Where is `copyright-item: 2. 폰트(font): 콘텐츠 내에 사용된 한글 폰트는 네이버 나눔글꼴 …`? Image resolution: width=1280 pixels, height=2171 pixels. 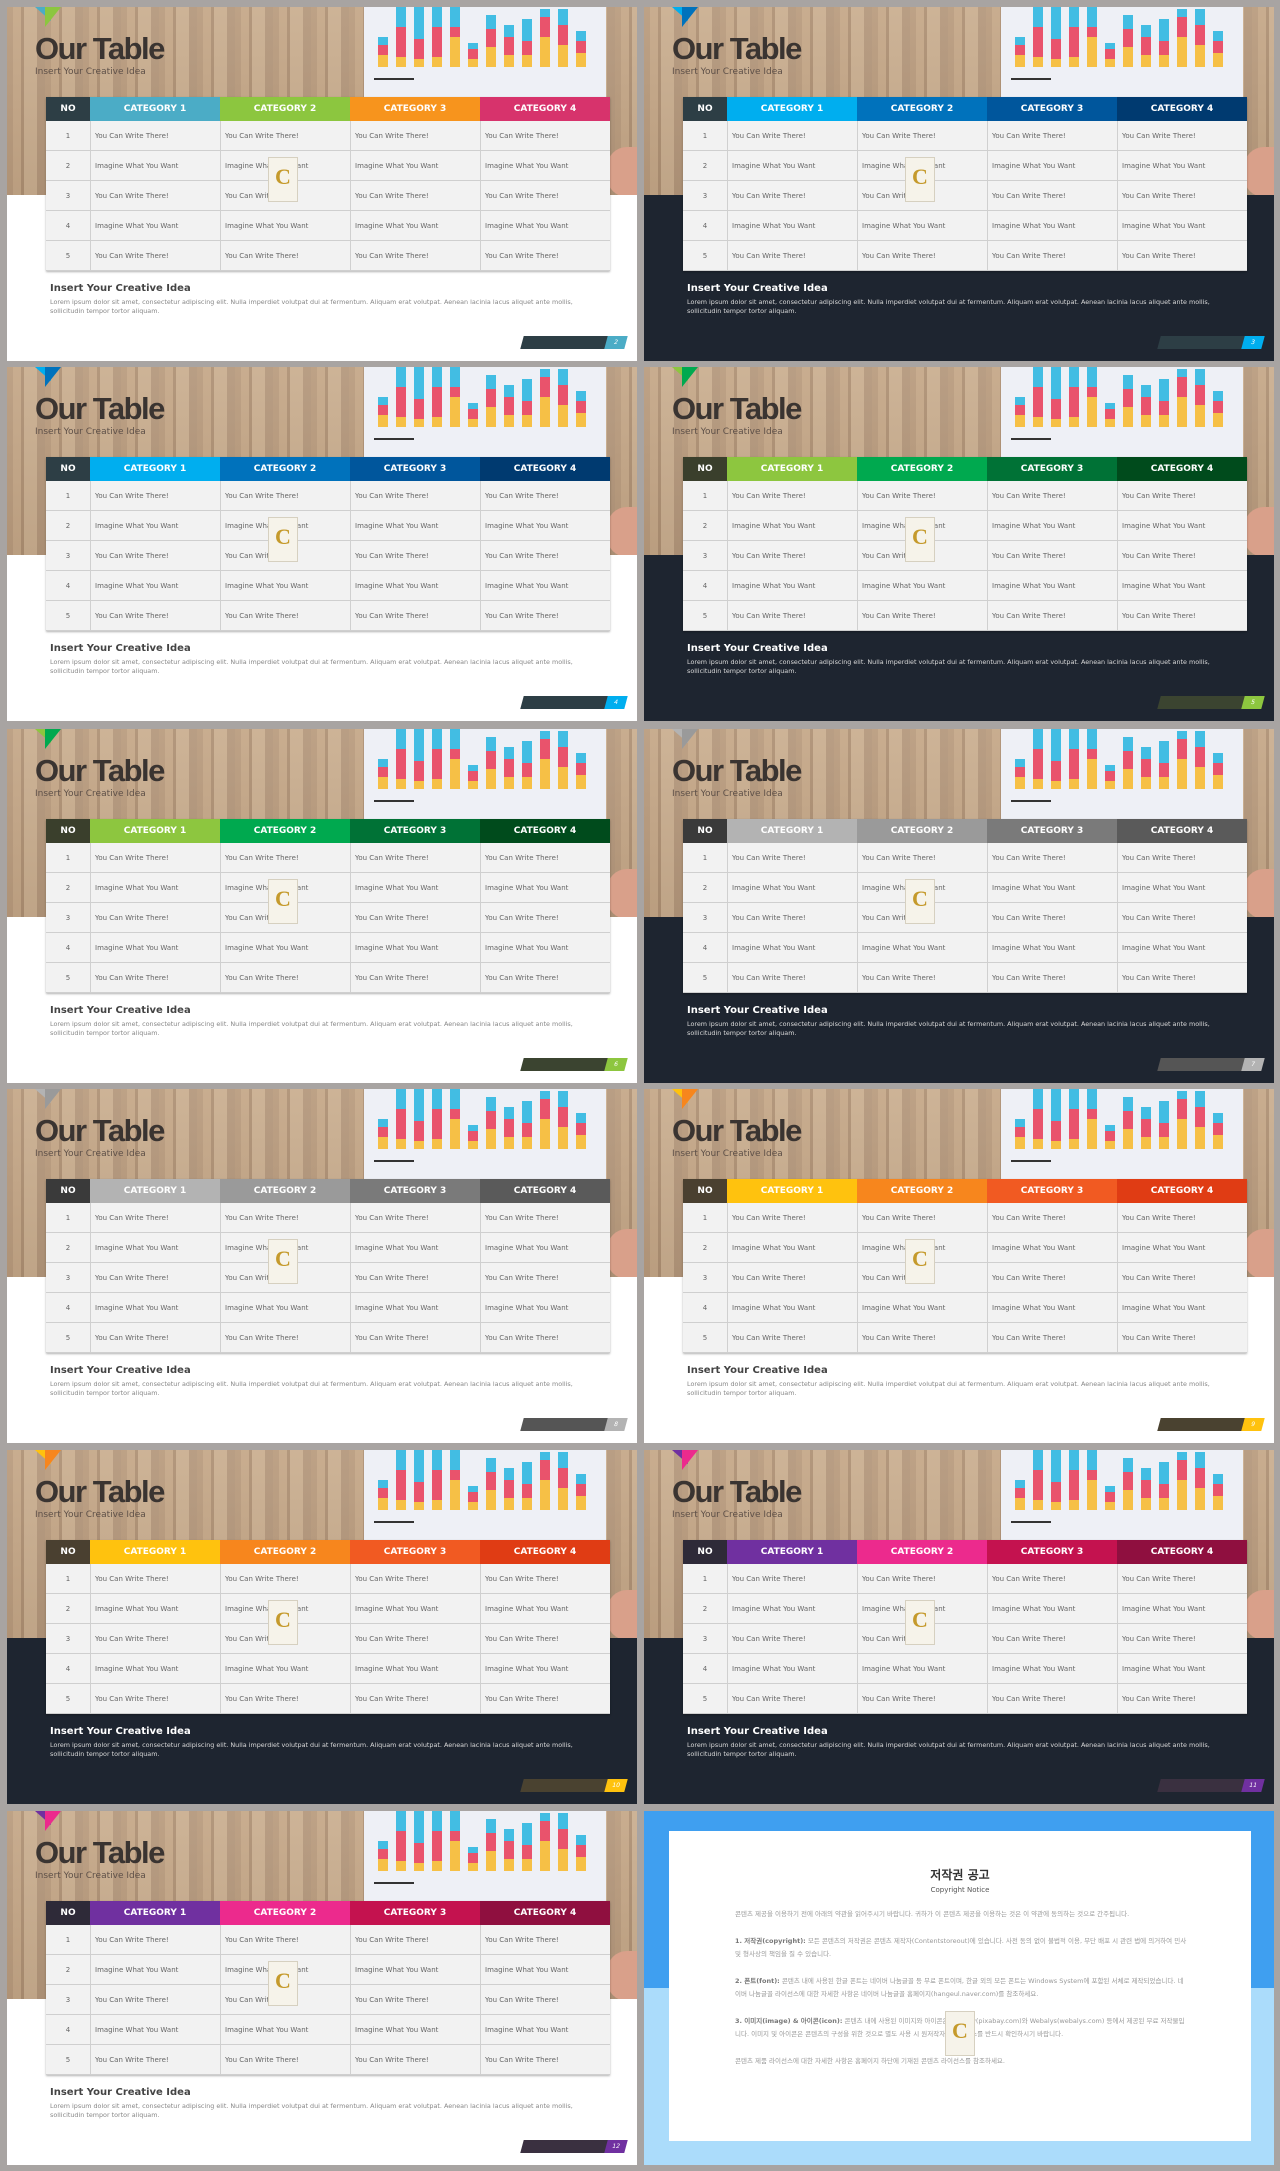
copyright-item: 2. 폰트(font): 콘텐츠 내에 사용된 한글 폰트는 네이버 나눔글꼴 … is located at coordinates (961, 1988).